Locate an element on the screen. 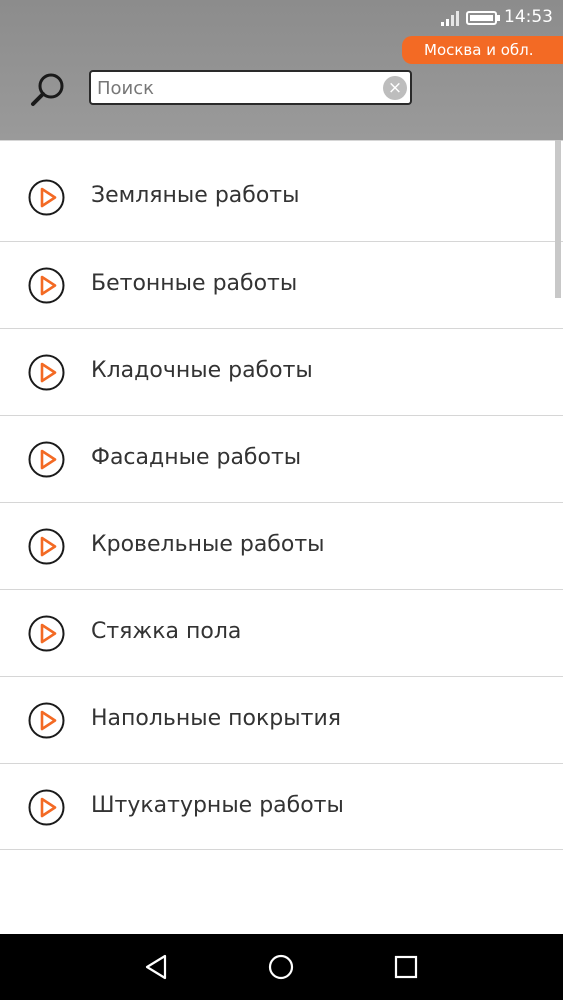 This screenshot has height=1000, width=563. category-label: Напольные покрытия is located at coordinates (216, 718).